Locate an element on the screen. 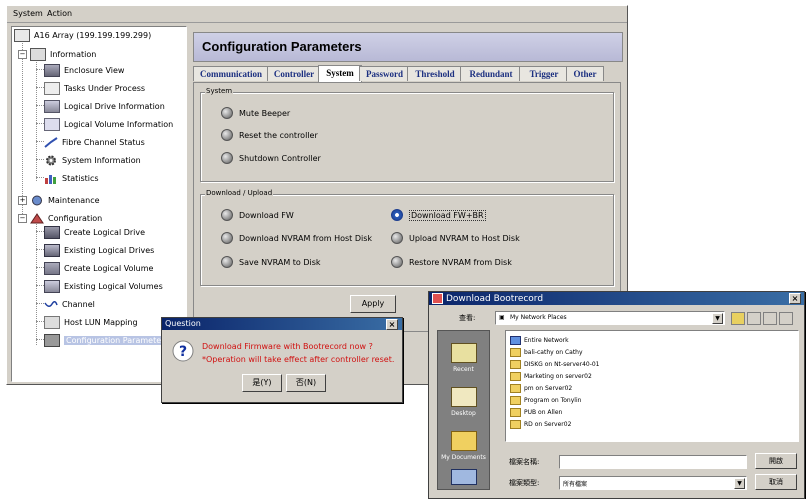 This screenshot has width=806, height=499. logical-volume-icon is located at coordinates (52, 124).